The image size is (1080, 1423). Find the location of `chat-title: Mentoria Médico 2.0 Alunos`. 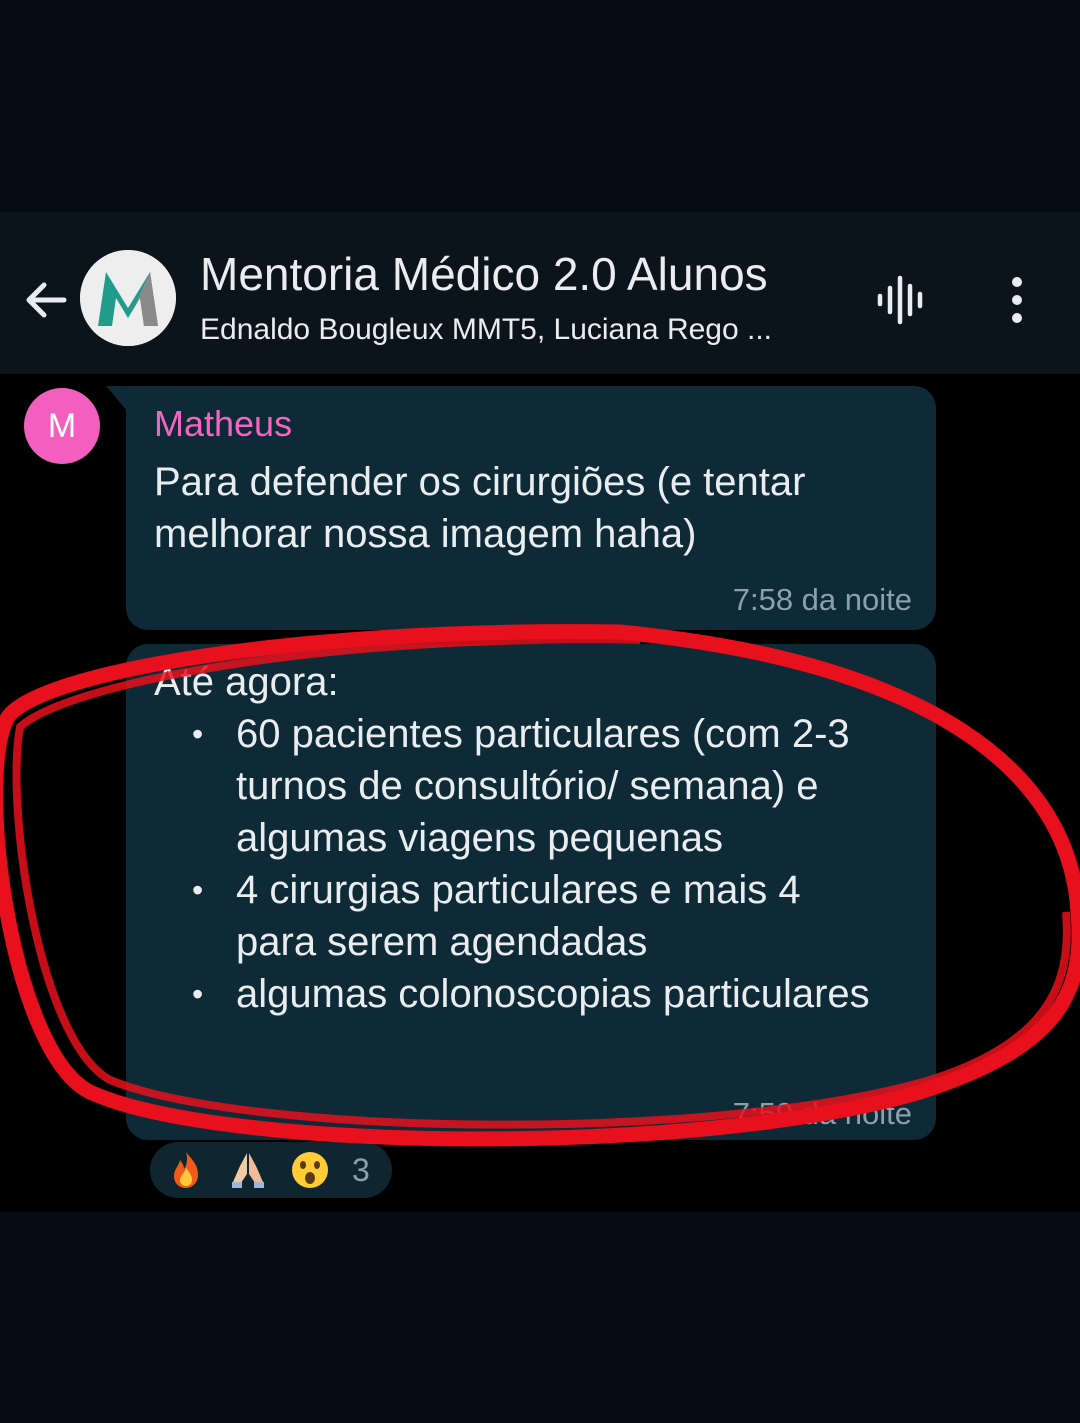

chat-title: Mentoria Médico 2.0 Alunos is located at coordinates (525, 274).